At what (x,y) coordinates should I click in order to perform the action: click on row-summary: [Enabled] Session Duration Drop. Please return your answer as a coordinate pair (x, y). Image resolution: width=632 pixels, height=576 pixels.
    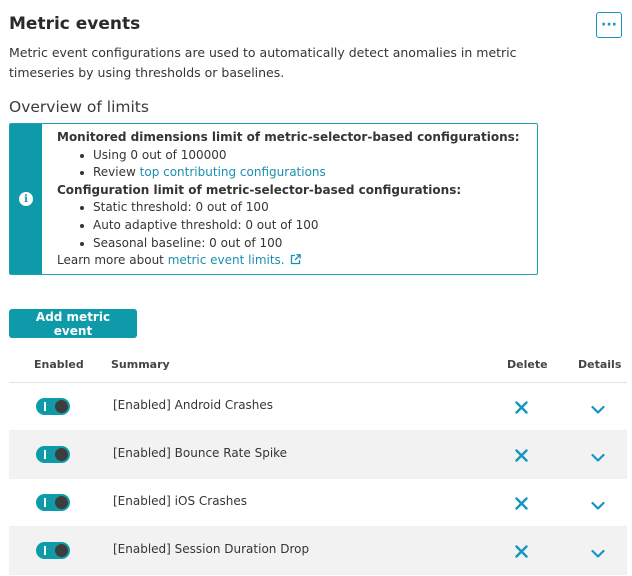
    Looking at the image, I should click on (211, 549).